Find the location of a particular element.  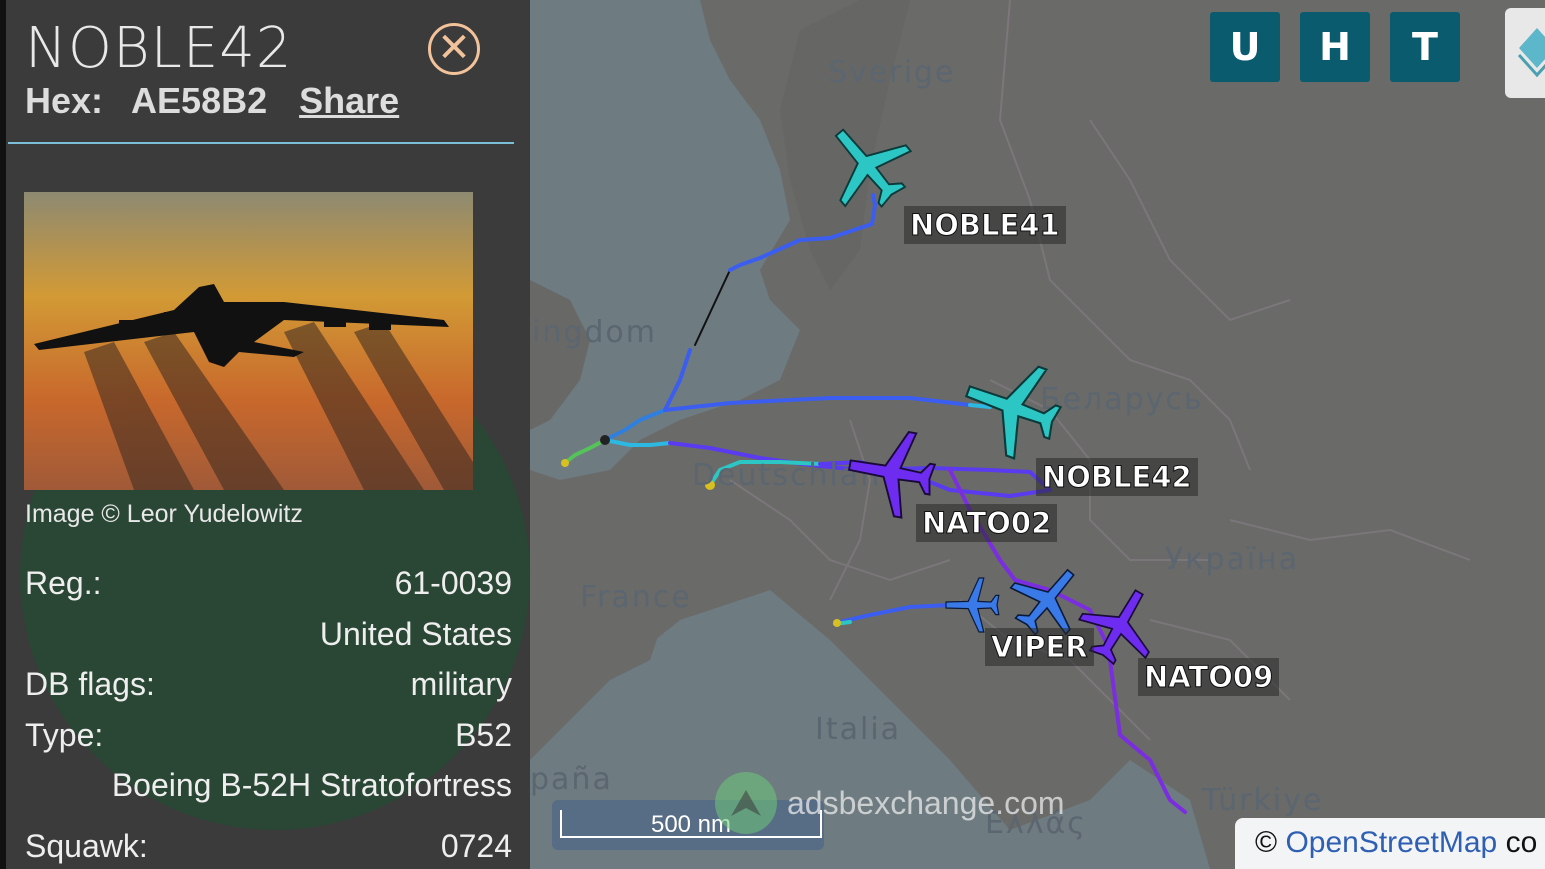

image-credit: Image © Leor Yudelowitz is located at coordinates (164, 514).